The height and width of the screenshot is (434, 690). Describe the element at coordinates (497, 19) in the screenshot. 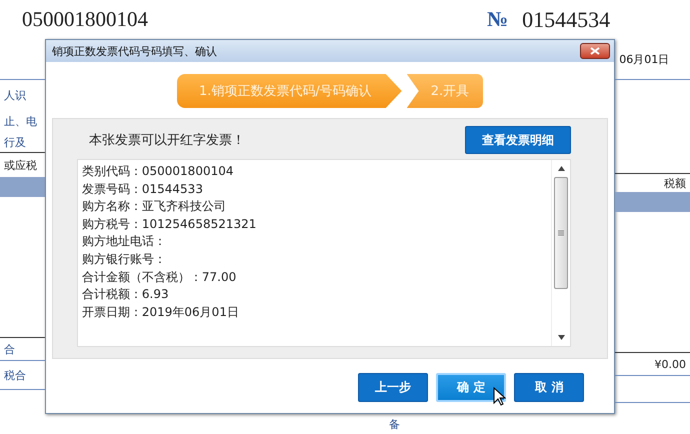

I see `number-sign: №` at that location.